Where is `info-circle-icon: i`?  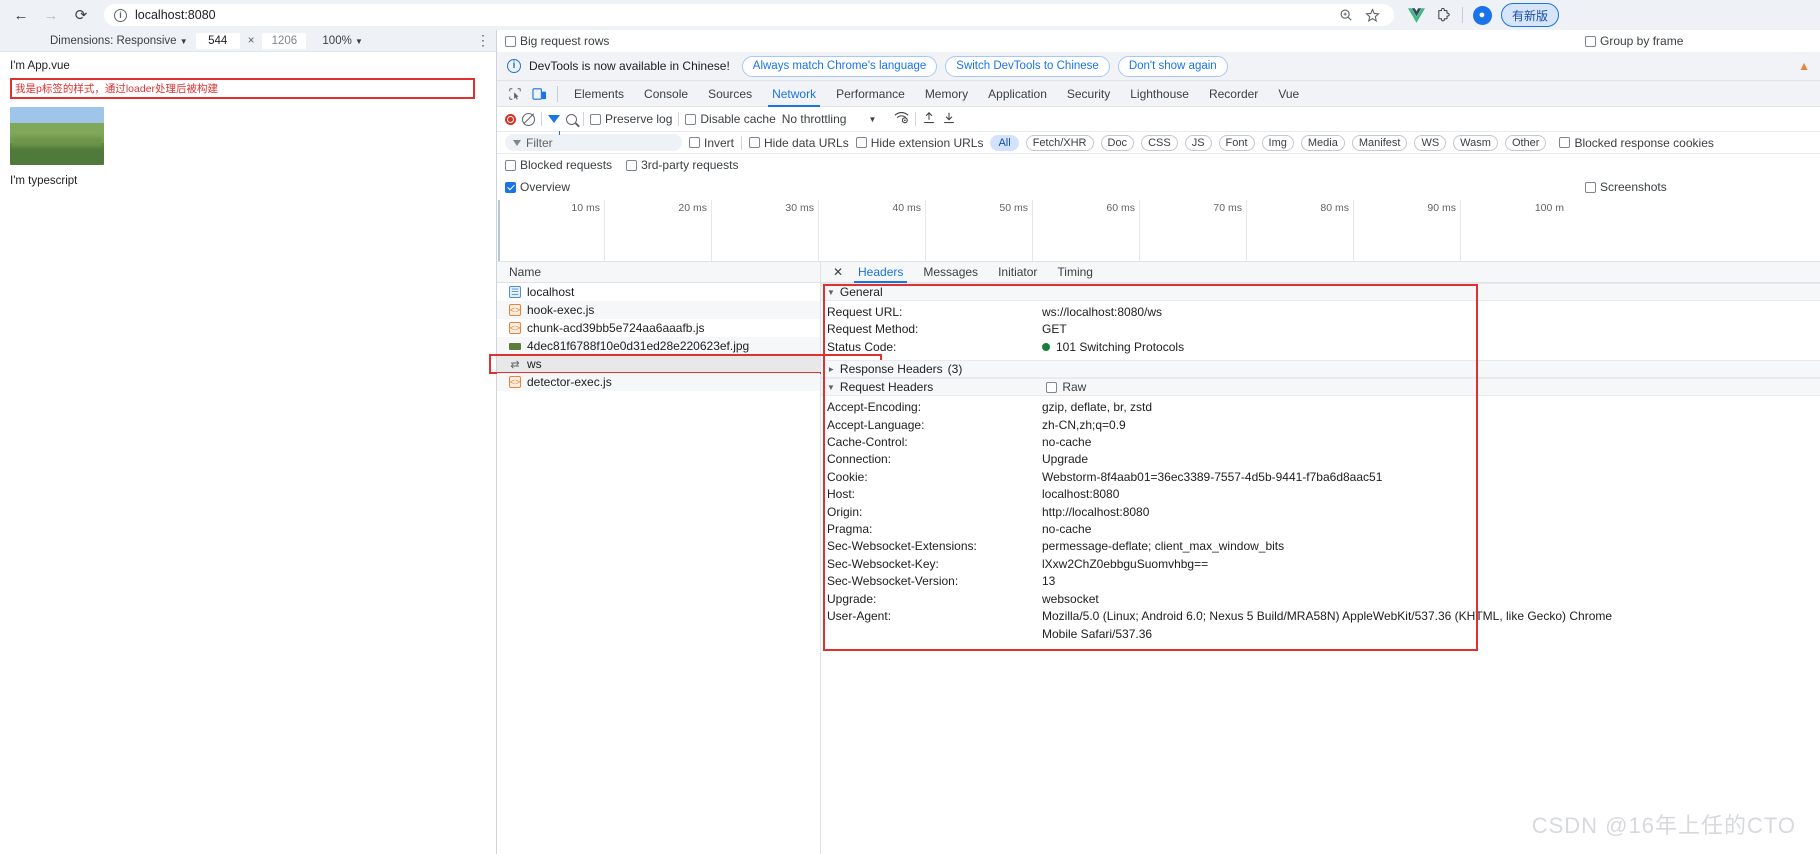
info-circle-icon: i is located at coordinates (120, 15).